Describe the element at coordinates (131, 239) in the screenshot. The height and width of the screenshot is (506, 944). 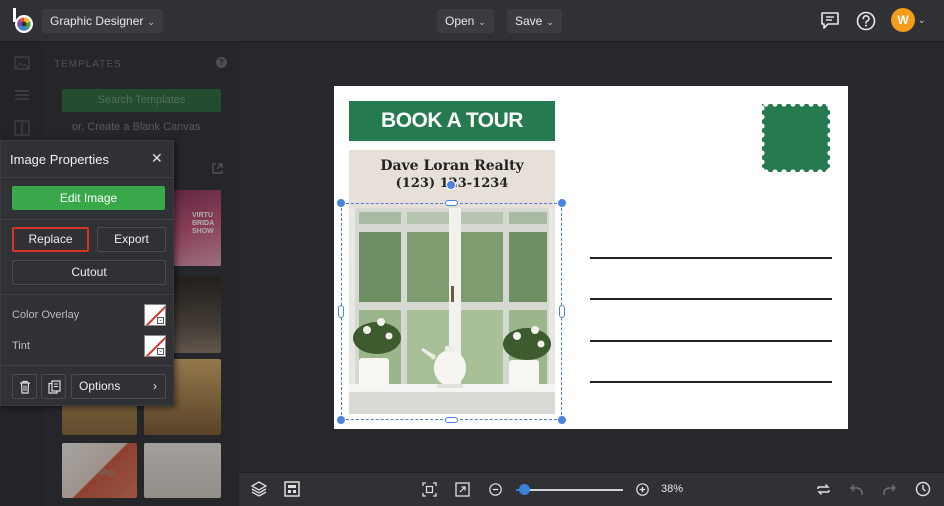
I see `export-button: Export` at that location.